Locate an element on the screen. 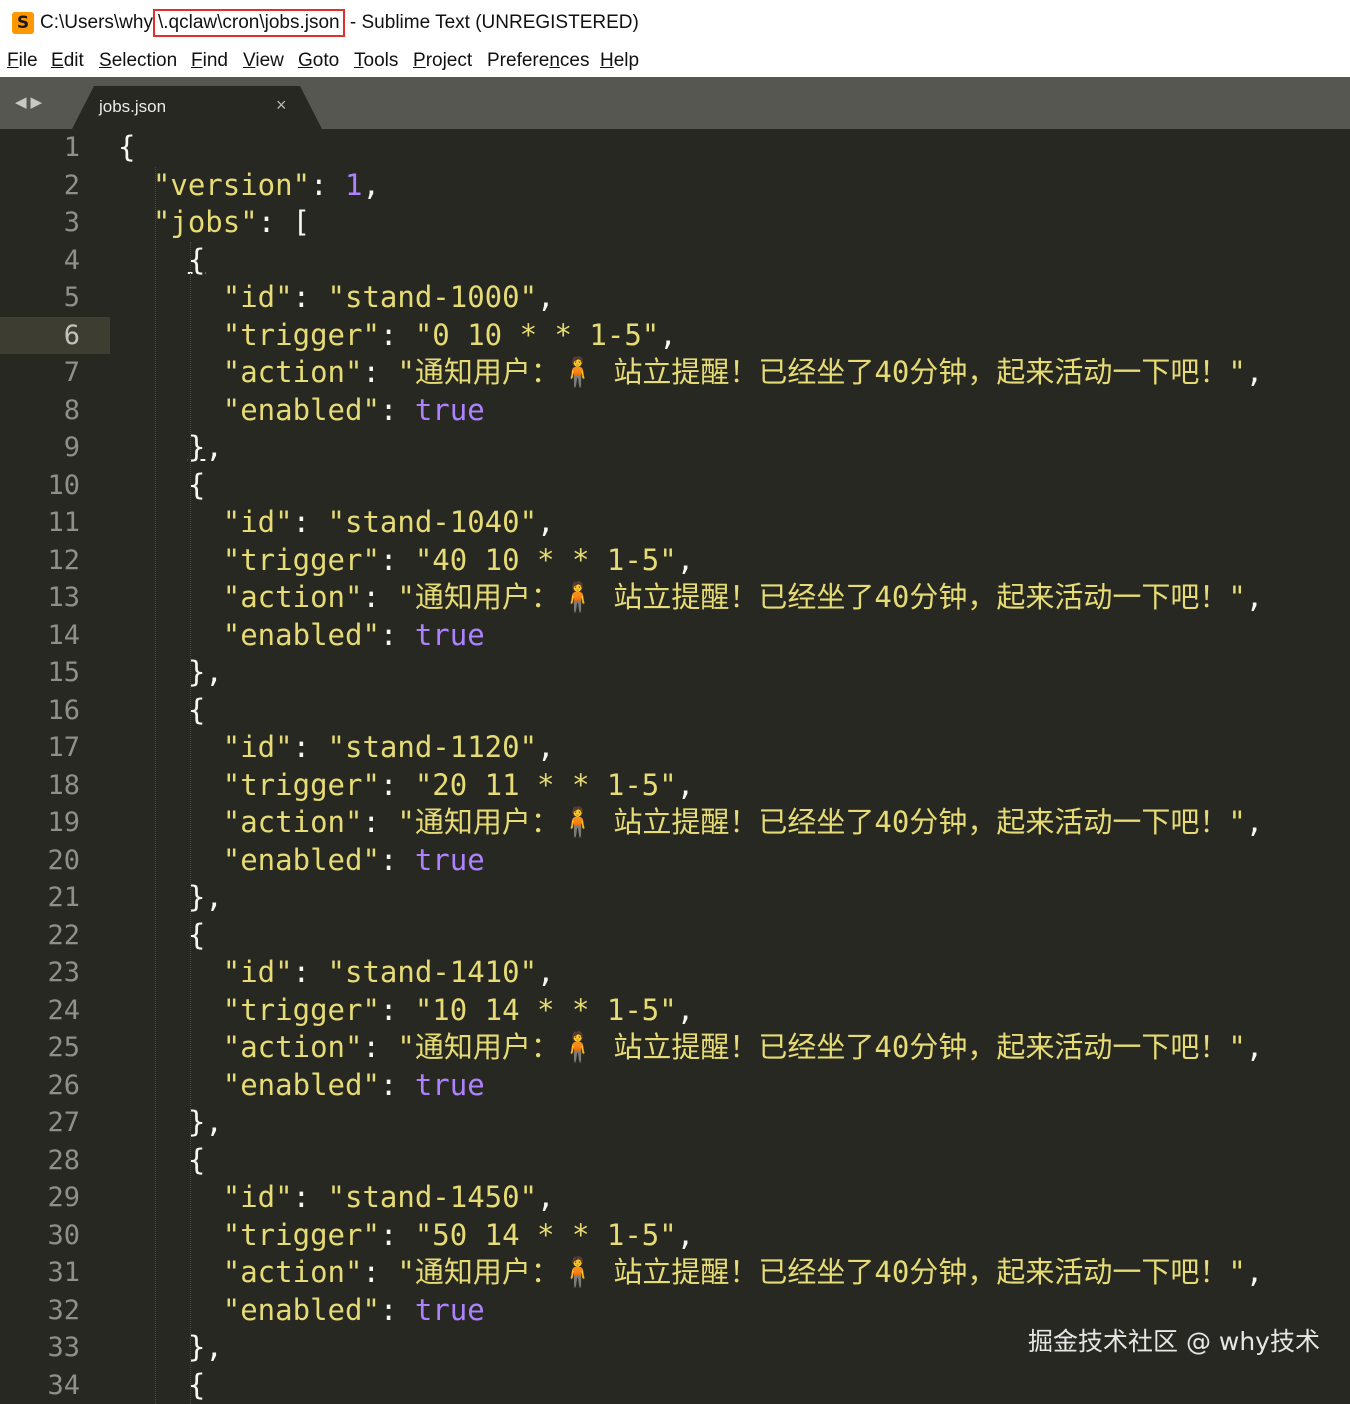 The image size is (1350, 1404). close-icon: × is located at coordinates (281, 105).